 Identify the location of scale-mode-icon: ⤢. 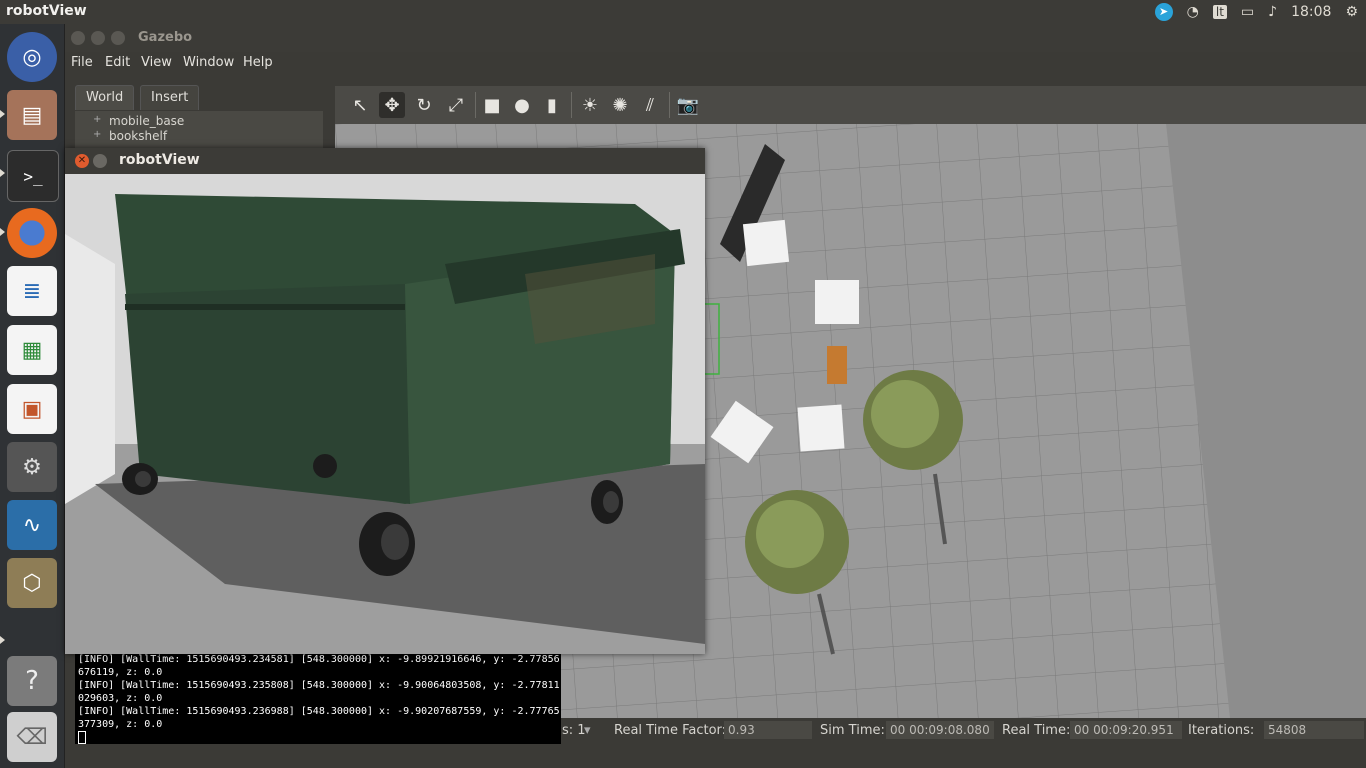
(456, 105).